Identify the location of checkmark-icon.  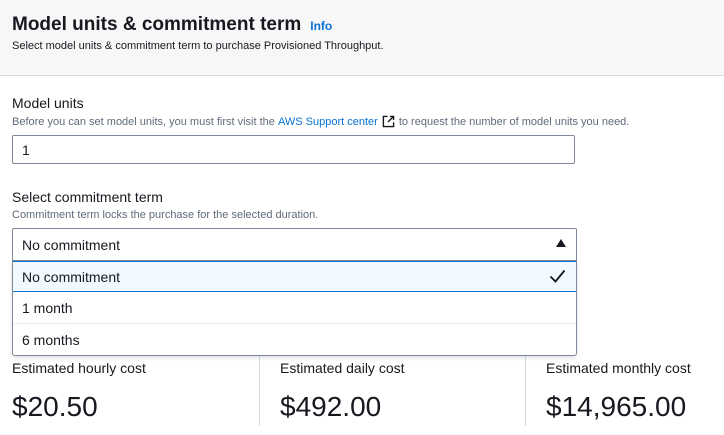
(557, 276).